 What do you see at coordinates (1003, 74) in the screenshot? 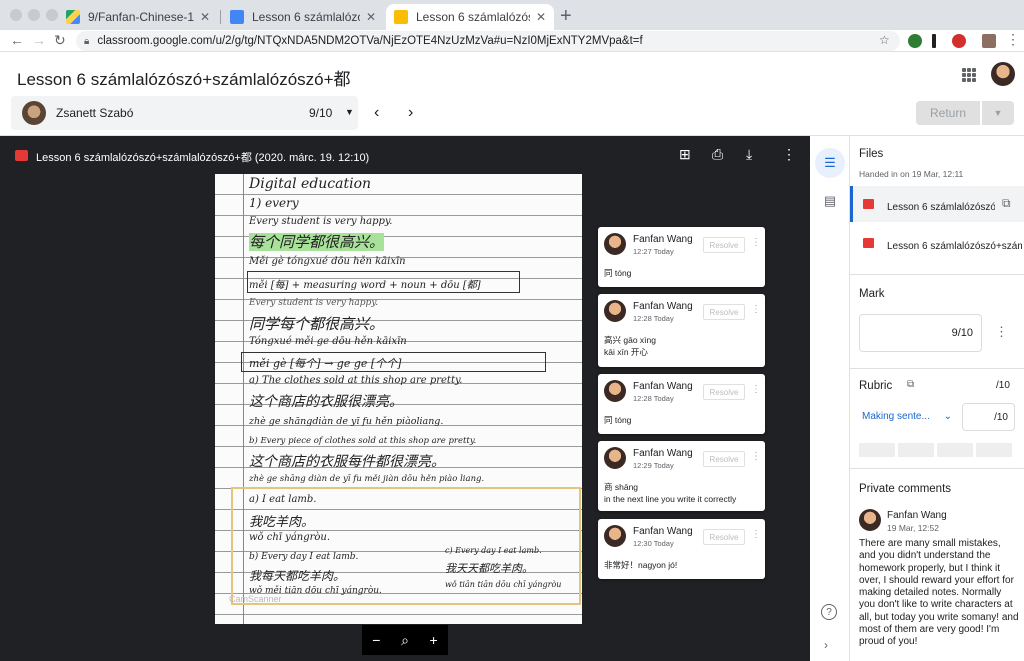
I see `account-avatar` at bounding box center [1003, 74].